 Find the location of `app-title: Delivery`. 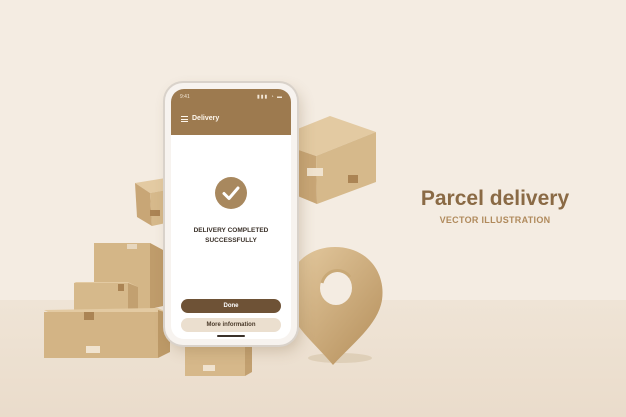

app-title: Delivery is located at coordinates (206, 118).